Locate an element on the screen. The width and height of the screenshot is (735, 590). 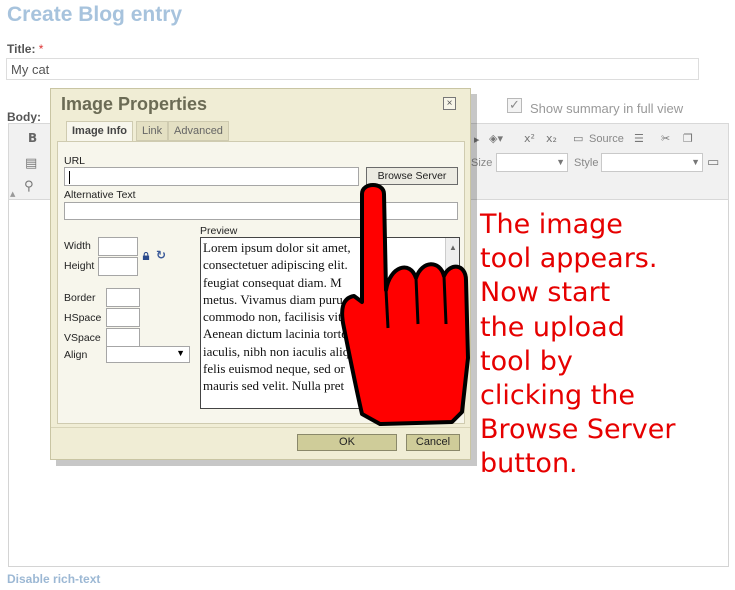
close-icon: × is located at coordinates (449, 103).